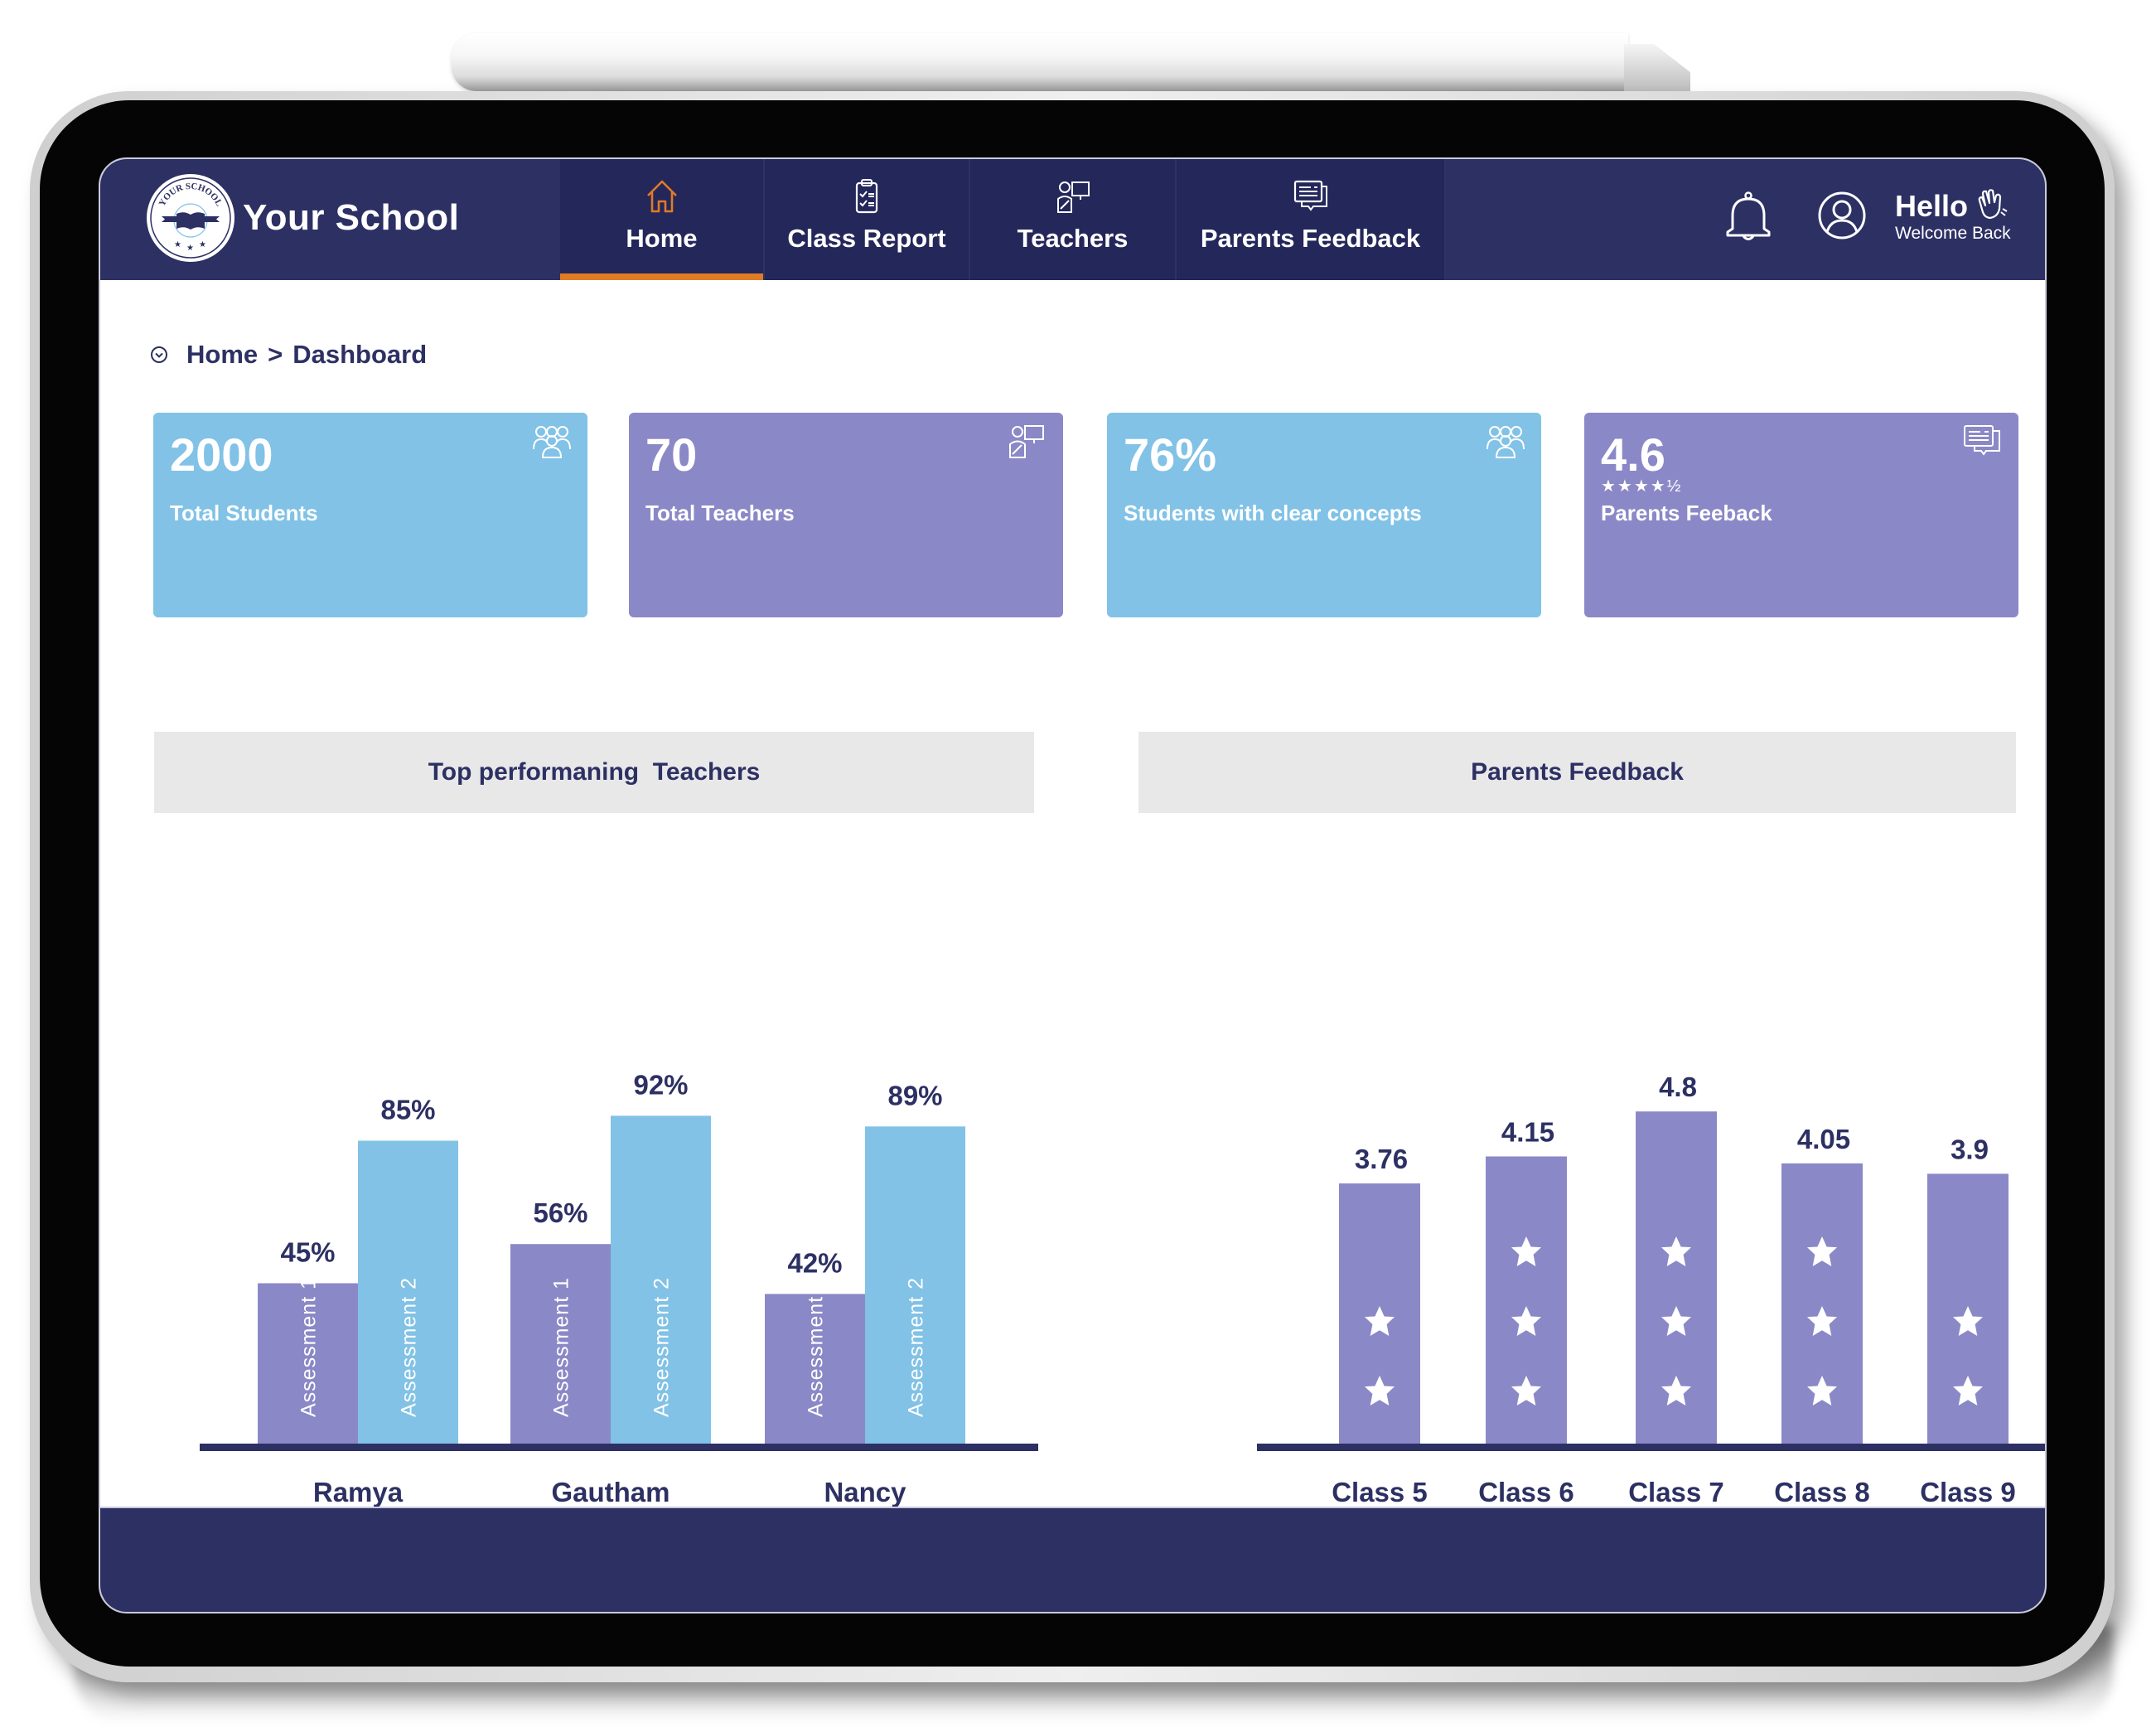  What do you see at coordinates (914, 1095) in the screenshot?
I see `bar-value-label: 89%` at bounding box center [914, 1095].